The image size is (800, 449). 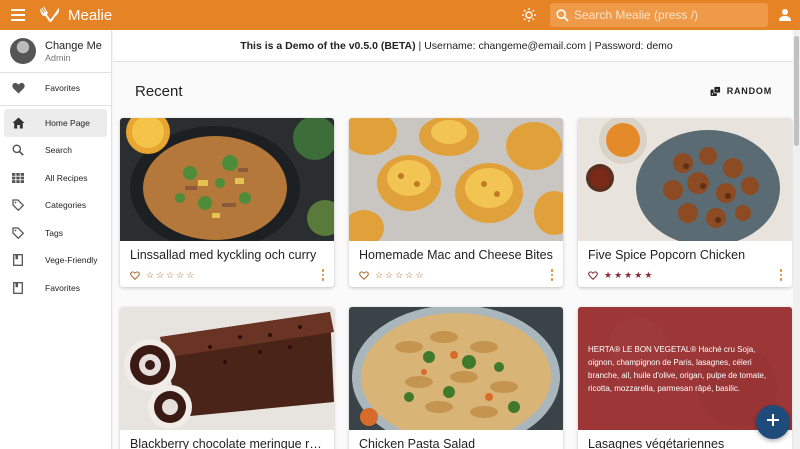 I want to click on app-bar: Mealie, so click(x=400, y=15).